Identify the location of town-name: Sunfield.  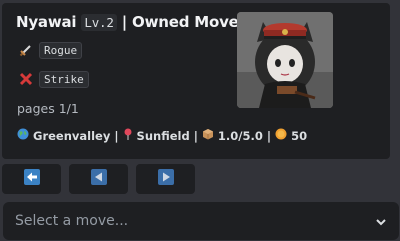
(163, 135).